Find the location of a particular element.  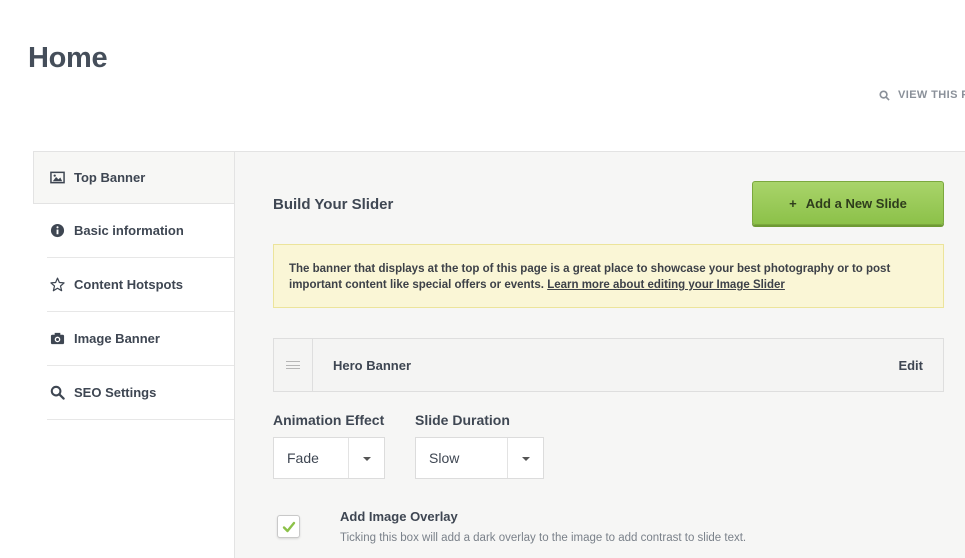

sidebar-item-label: Basic information is located at coordinates (129, 230).